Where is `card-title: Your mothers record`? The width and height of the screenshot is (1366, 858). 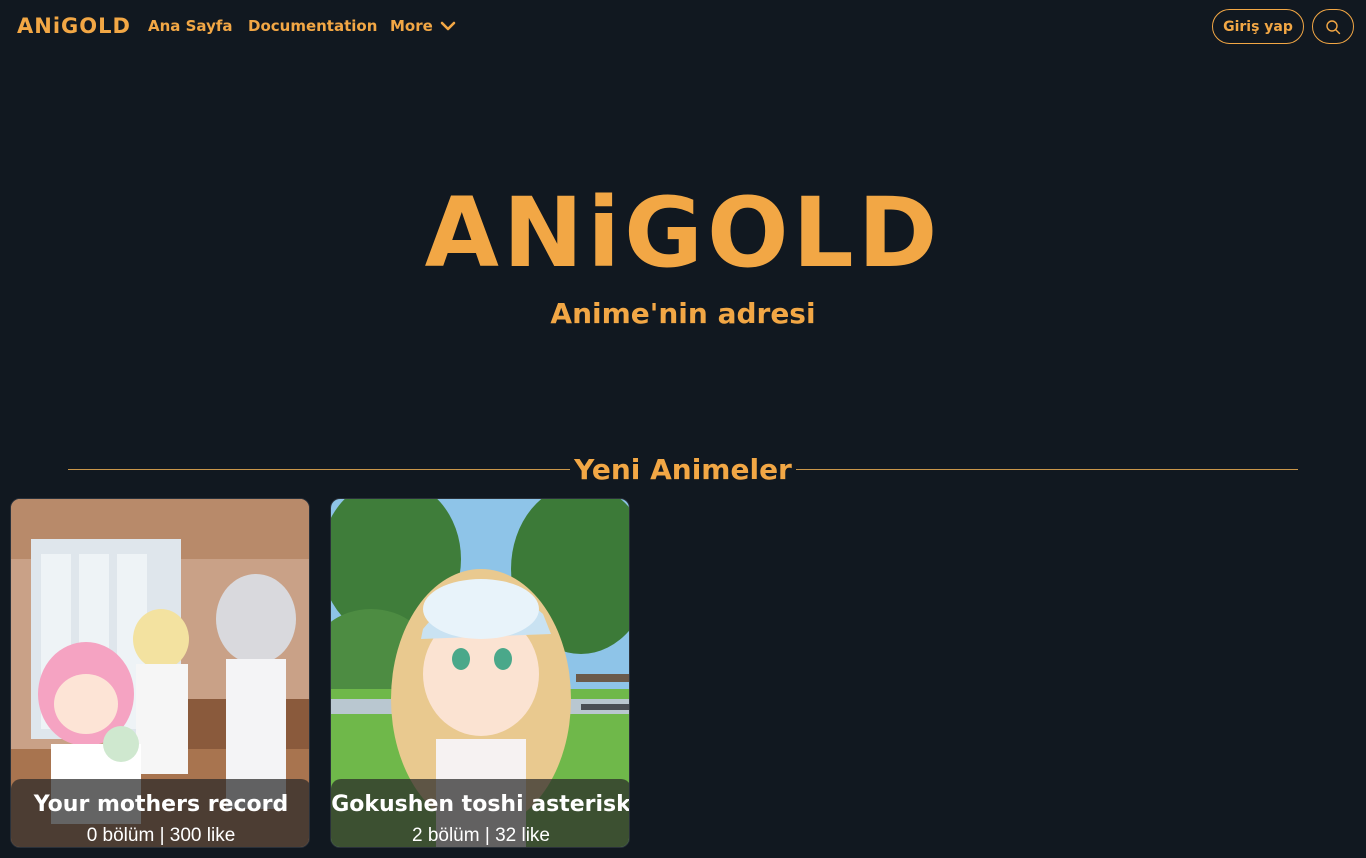
card-title: Your mothers record is located at coordinates (160, 805).